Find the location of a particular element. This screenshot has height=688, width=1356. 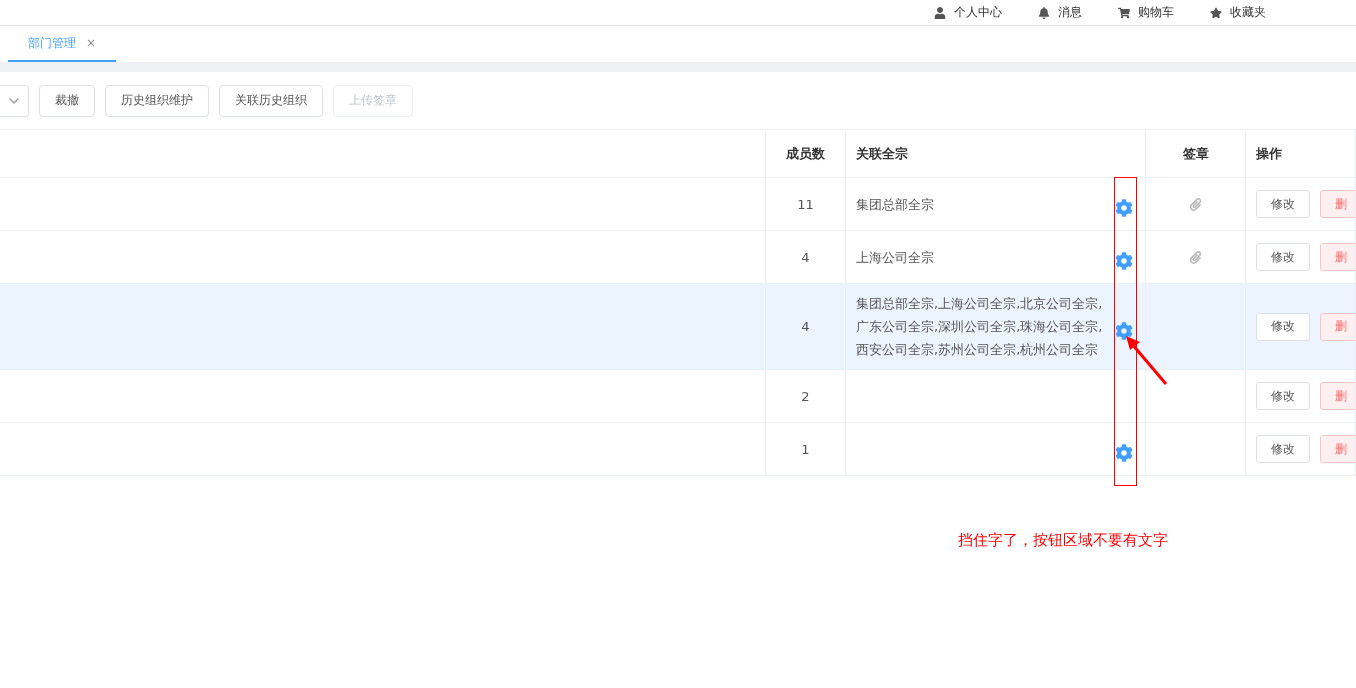

header-link: 购物车 is located at coordinates (1146, 12).